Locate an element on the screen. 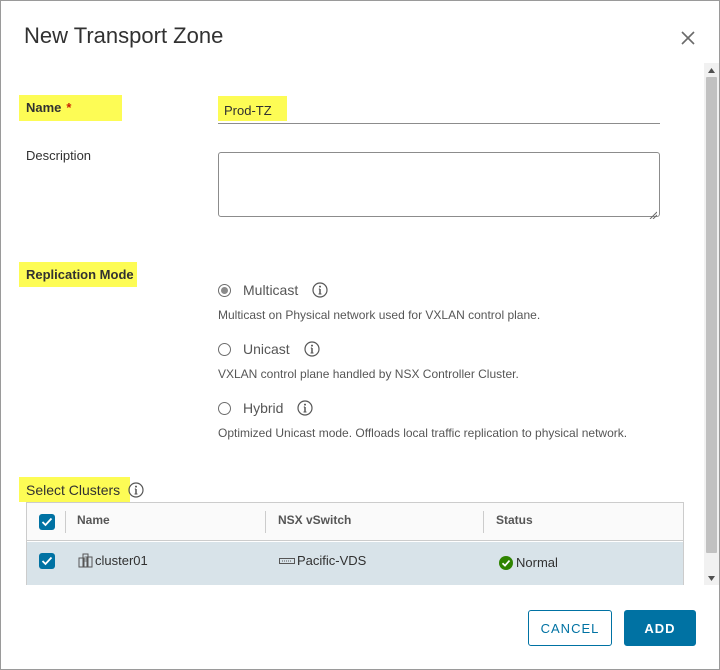  cluster-icon is located at coordinates (85, 560).